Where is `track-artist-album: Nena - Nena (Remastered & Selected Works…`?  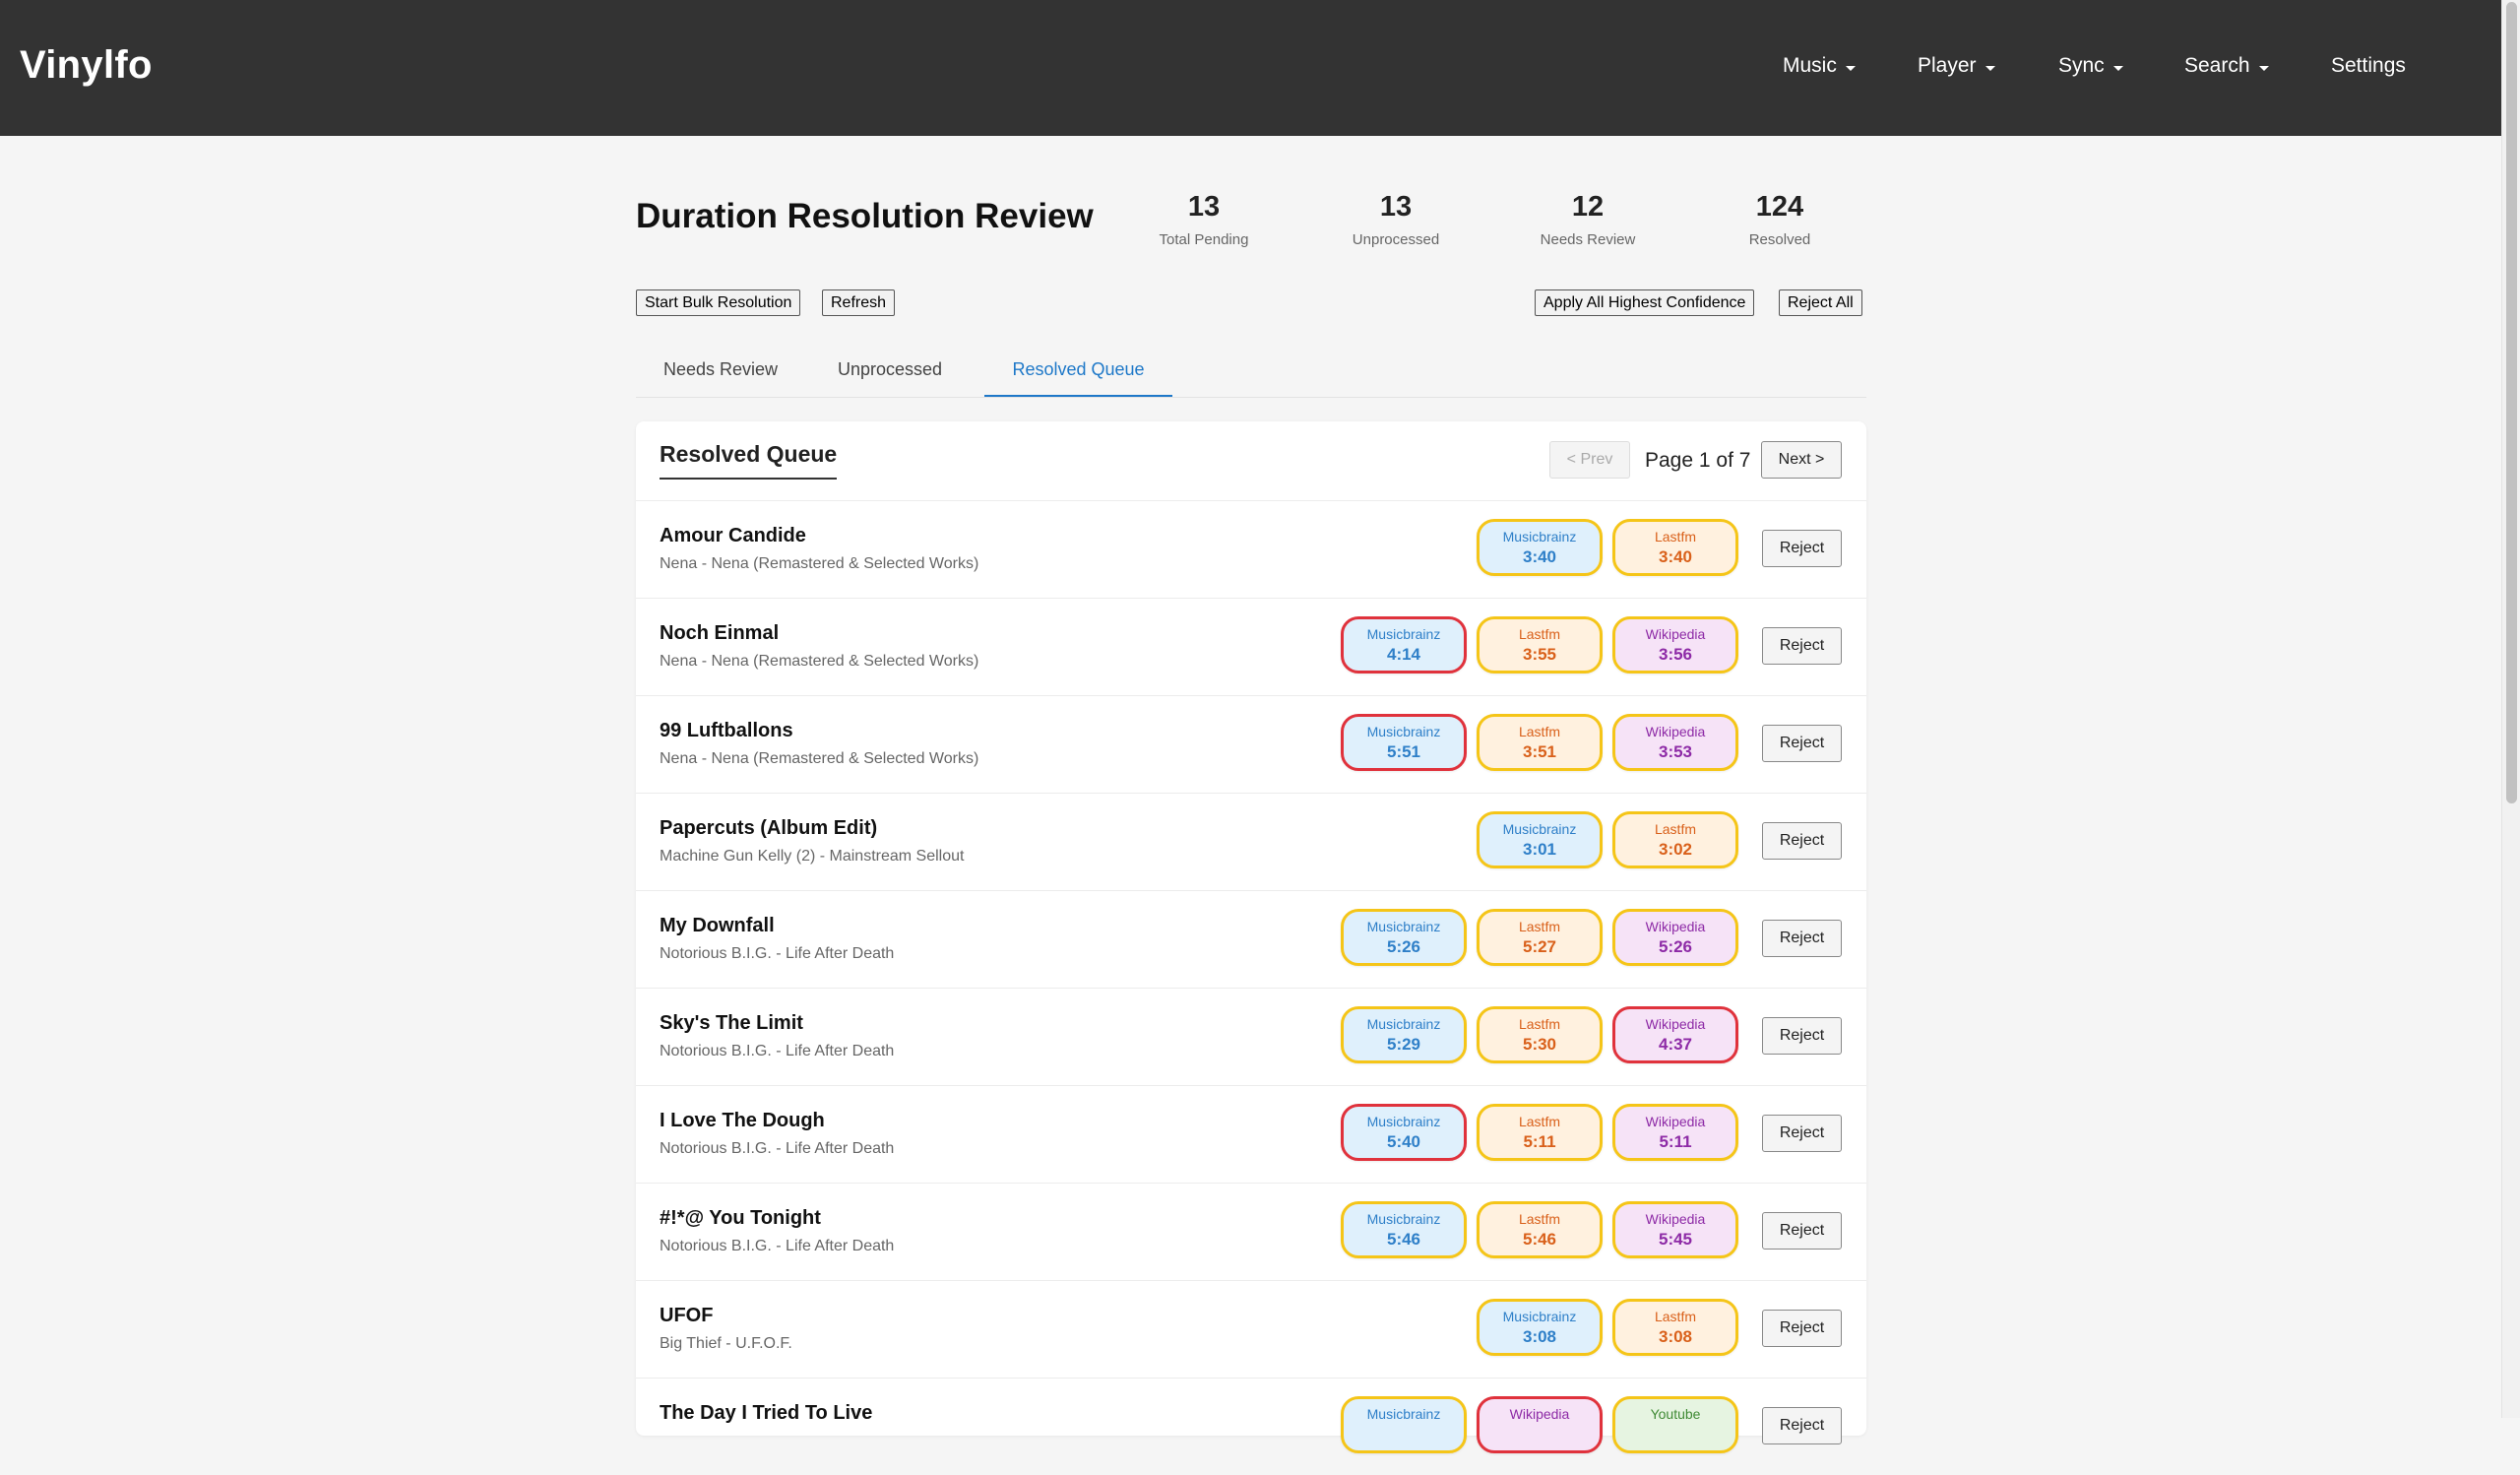 track-artist-album: Nena - Nena (Remastered & Selected Works… is located at coordinates (819, 661).